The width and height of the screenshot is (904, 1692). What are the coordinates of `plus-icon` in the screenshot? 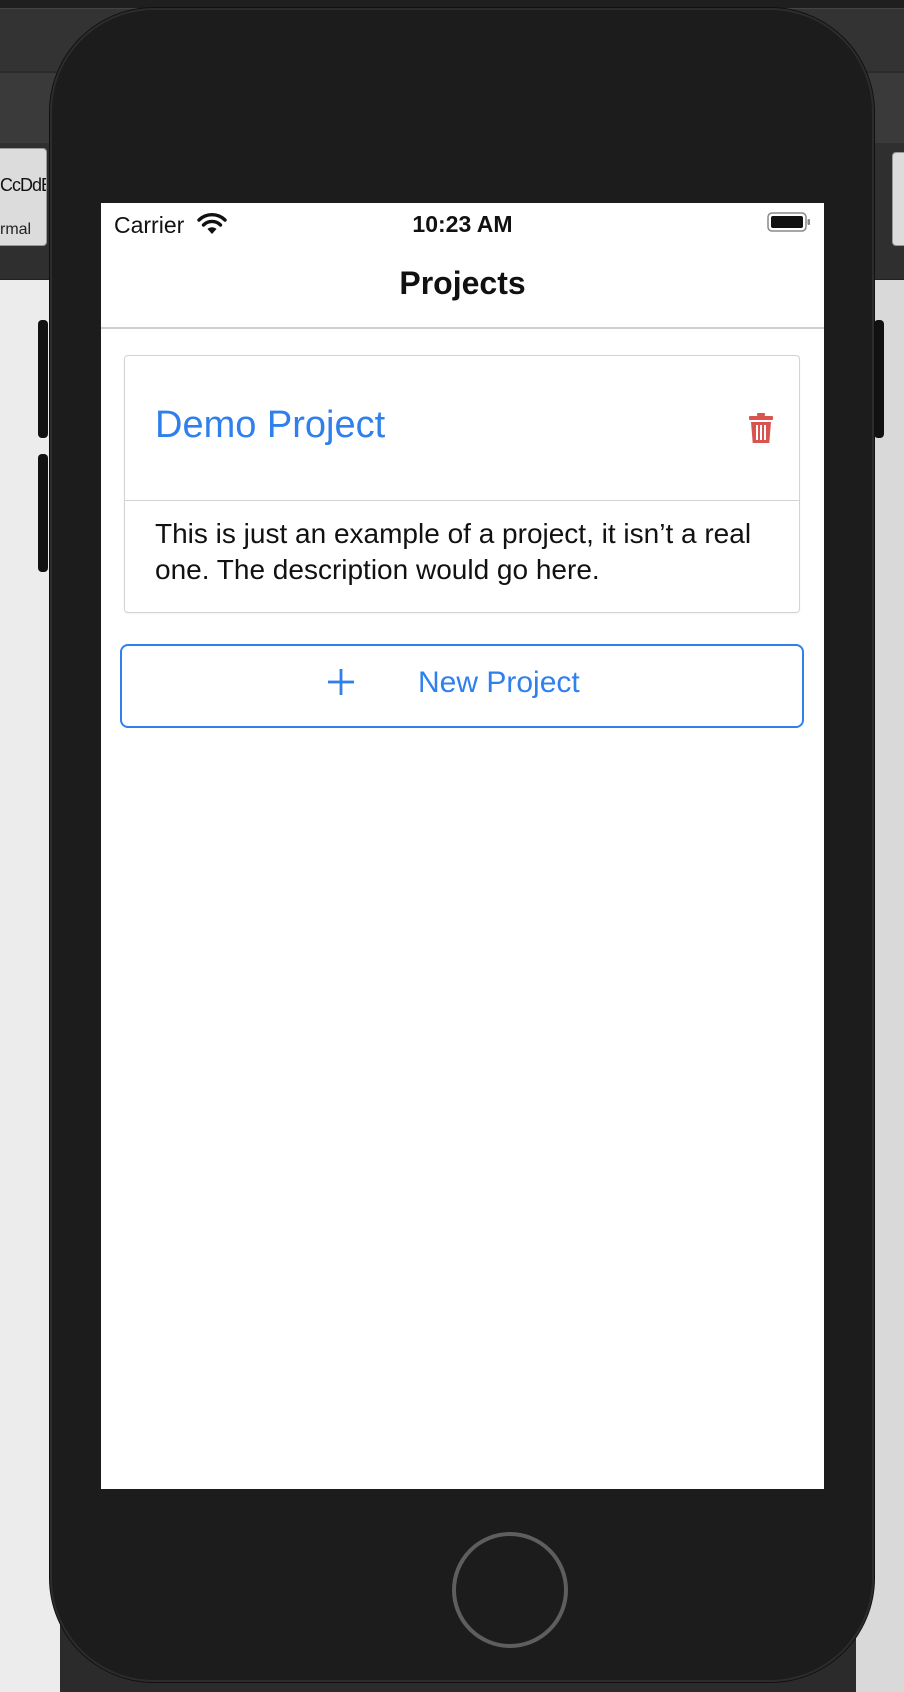 It's located at (341, 682).